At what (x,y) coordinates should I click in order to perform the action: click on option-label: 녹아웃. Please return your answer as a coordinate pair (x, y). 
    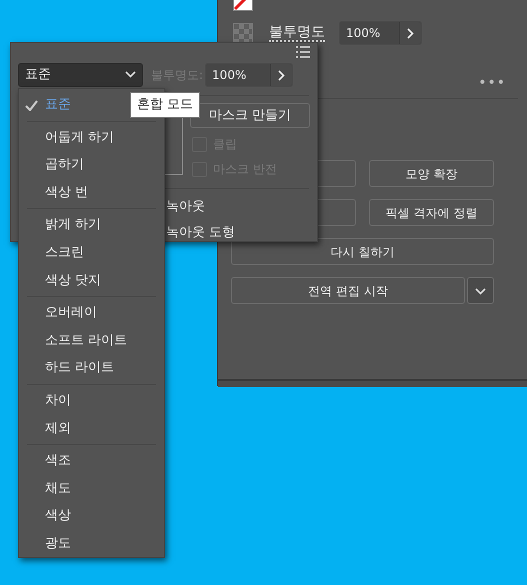
    Looking at the image, I should click on (186, 207).